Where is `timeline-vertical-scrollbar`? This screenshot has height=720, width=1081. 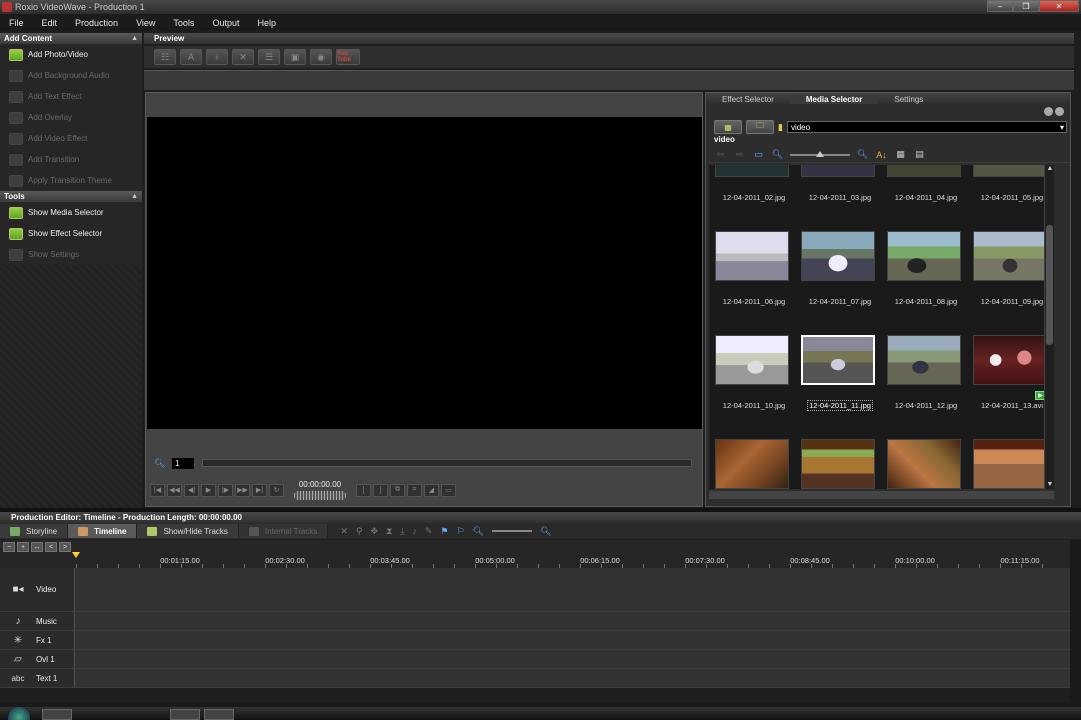
timeline-vertical-scrollbar is located at coordinates (1075, 622).